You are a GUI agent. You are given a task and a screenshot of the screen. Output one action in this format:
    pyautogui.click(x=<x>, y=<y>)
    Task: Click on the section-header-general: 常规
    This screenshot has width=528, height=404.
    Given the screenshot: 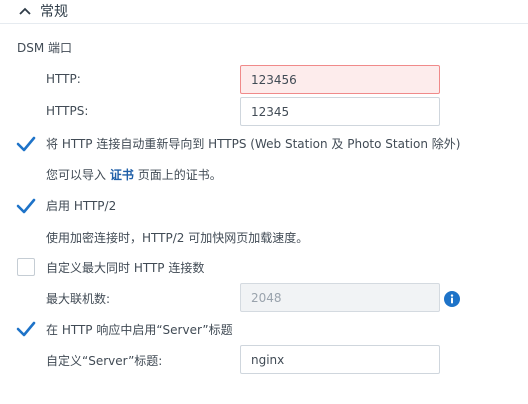 What is the action you would take?
    pyautogui.click(x=43, y=11)
    